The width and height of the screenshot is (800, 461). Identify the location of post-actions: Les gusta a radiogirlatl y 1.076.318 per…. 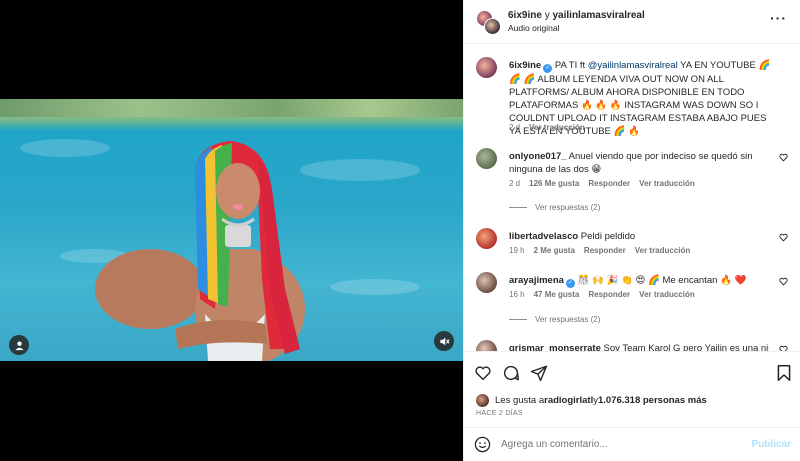
(632, 389).